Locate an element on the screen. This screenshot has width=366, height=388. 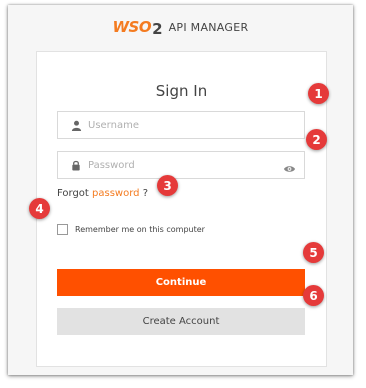
user-icon is located at coordinates (76, 125).